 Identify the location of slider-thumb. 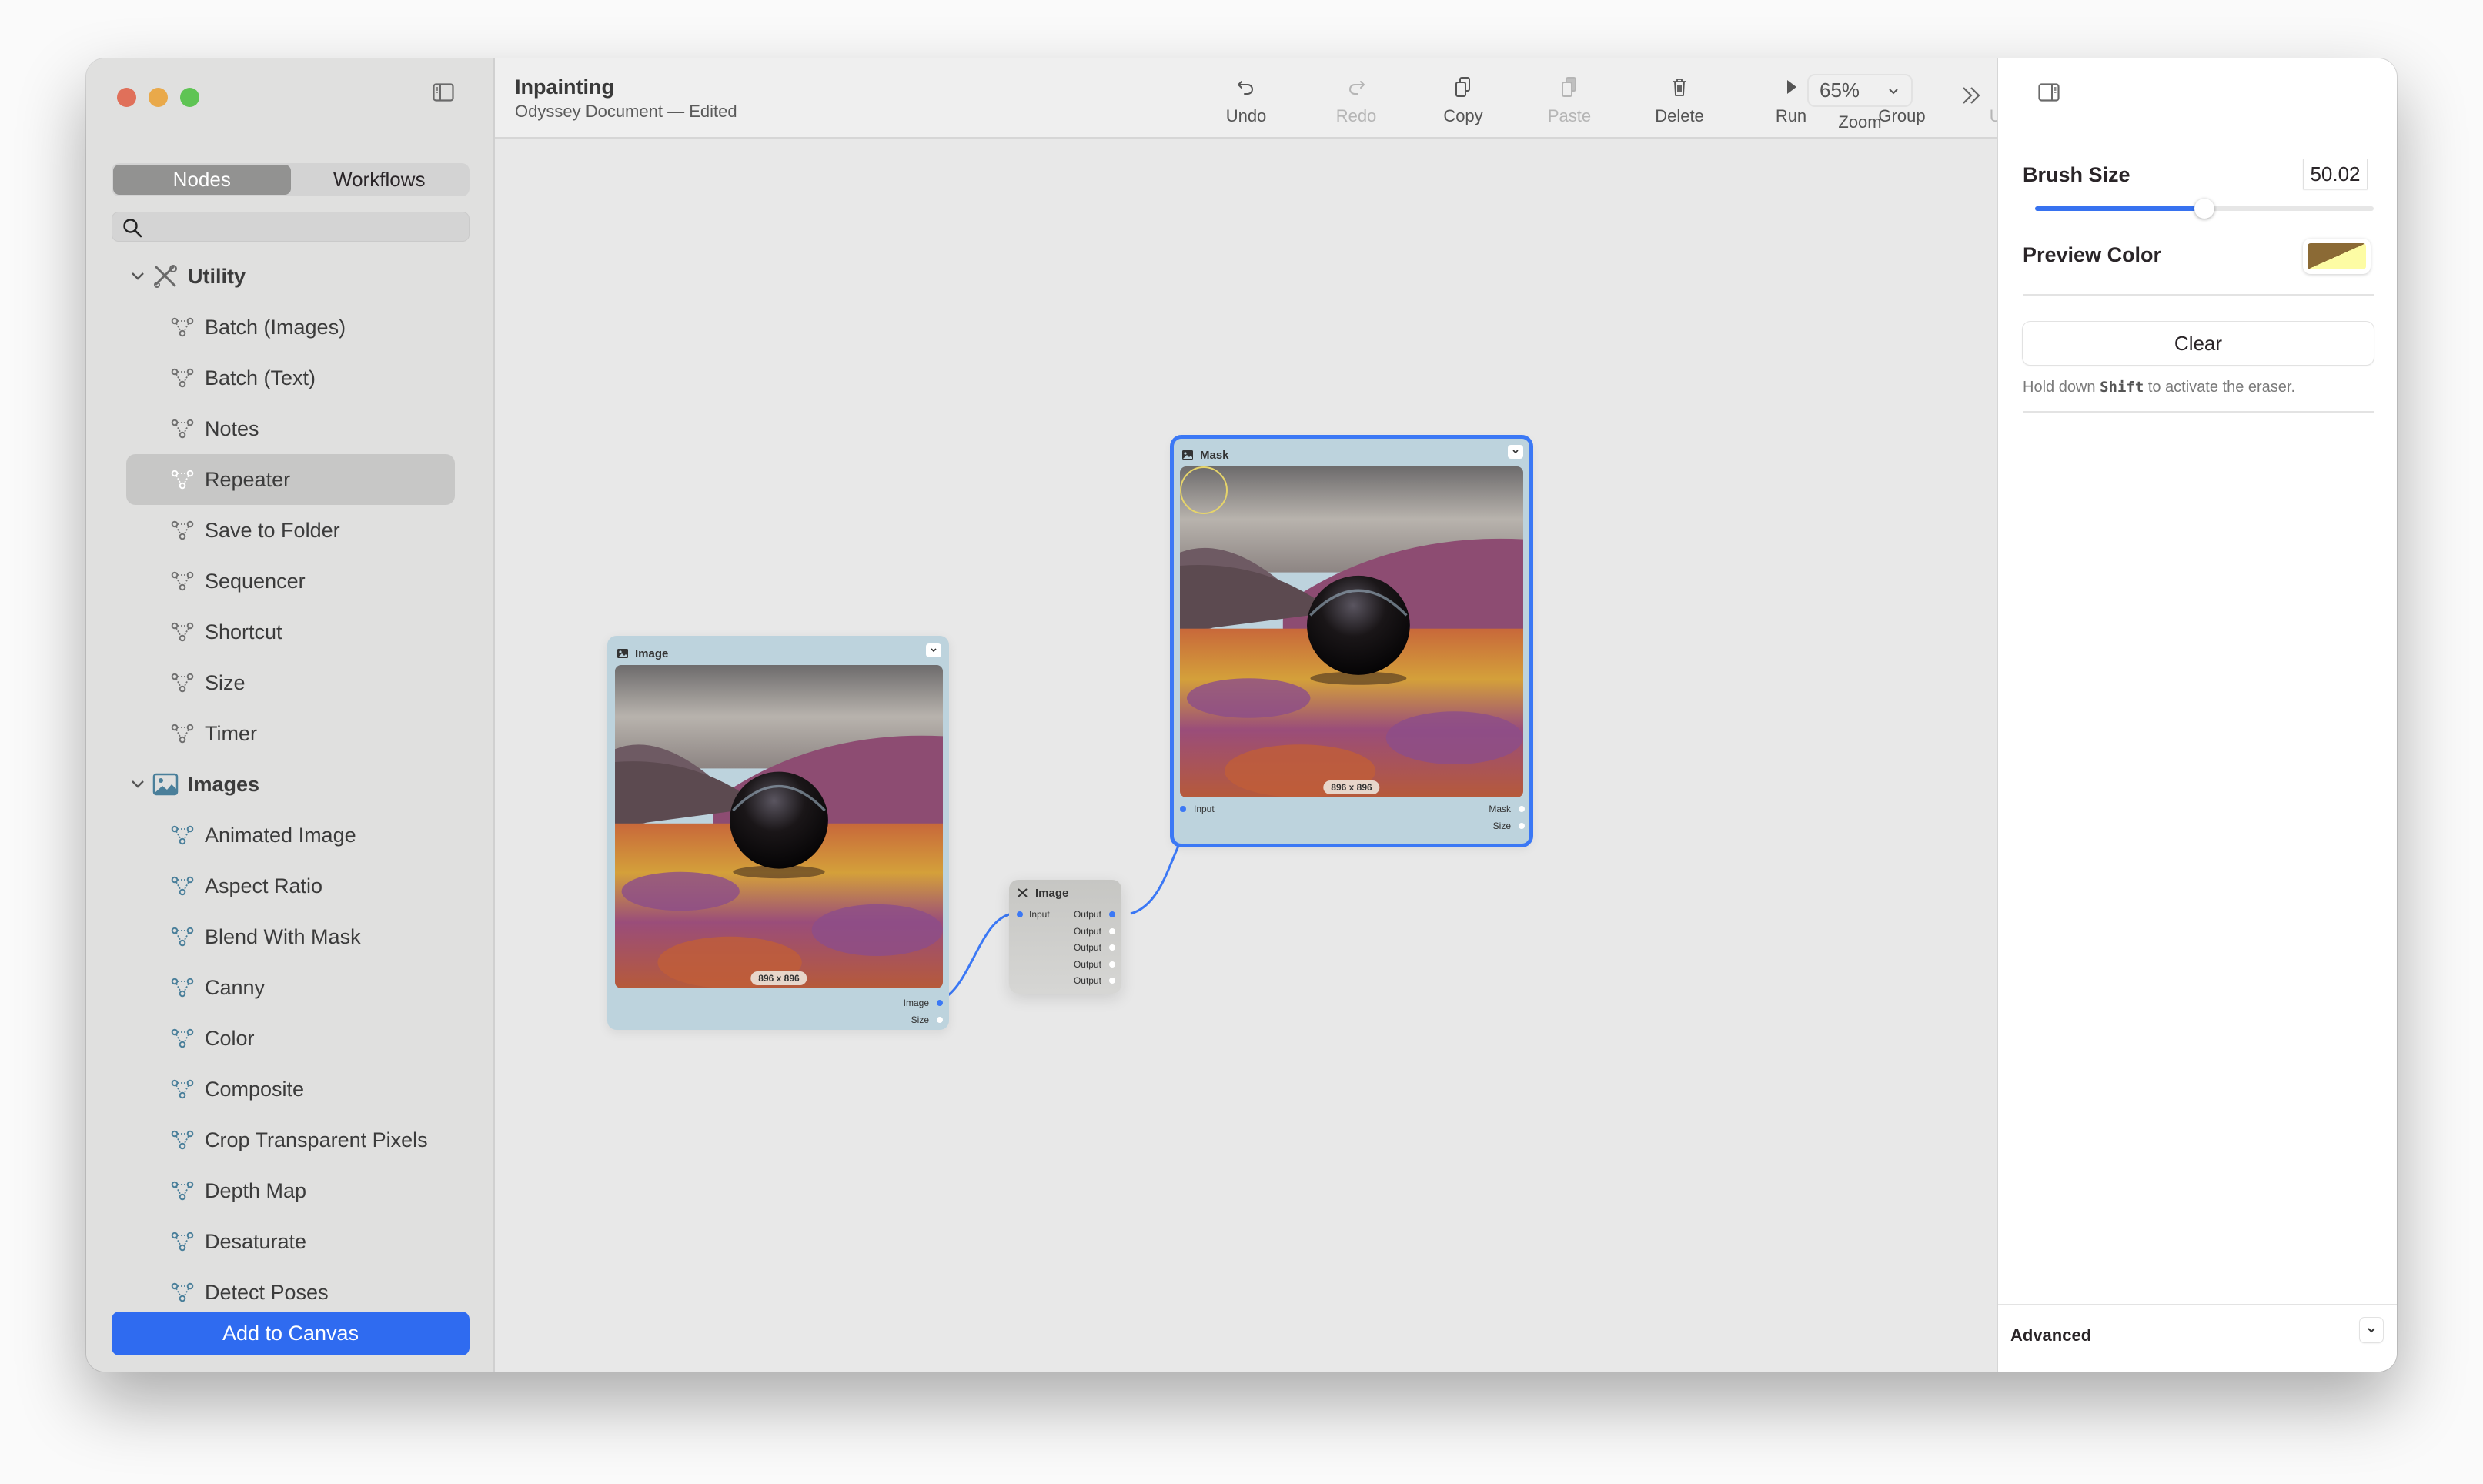
(2204, 209).